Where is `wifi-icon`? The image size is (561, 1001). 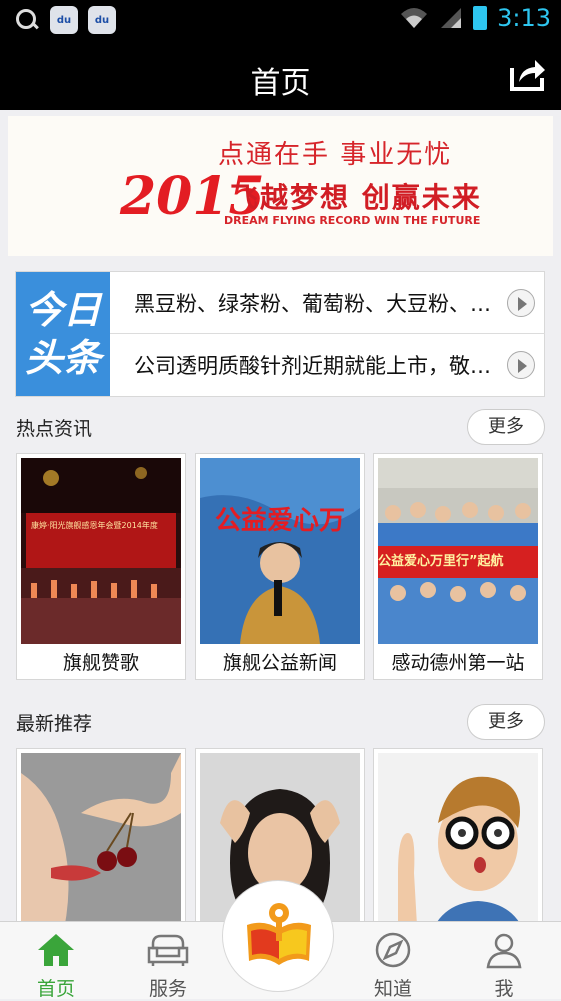
wifi-icon is located at coordinates (414, 18).